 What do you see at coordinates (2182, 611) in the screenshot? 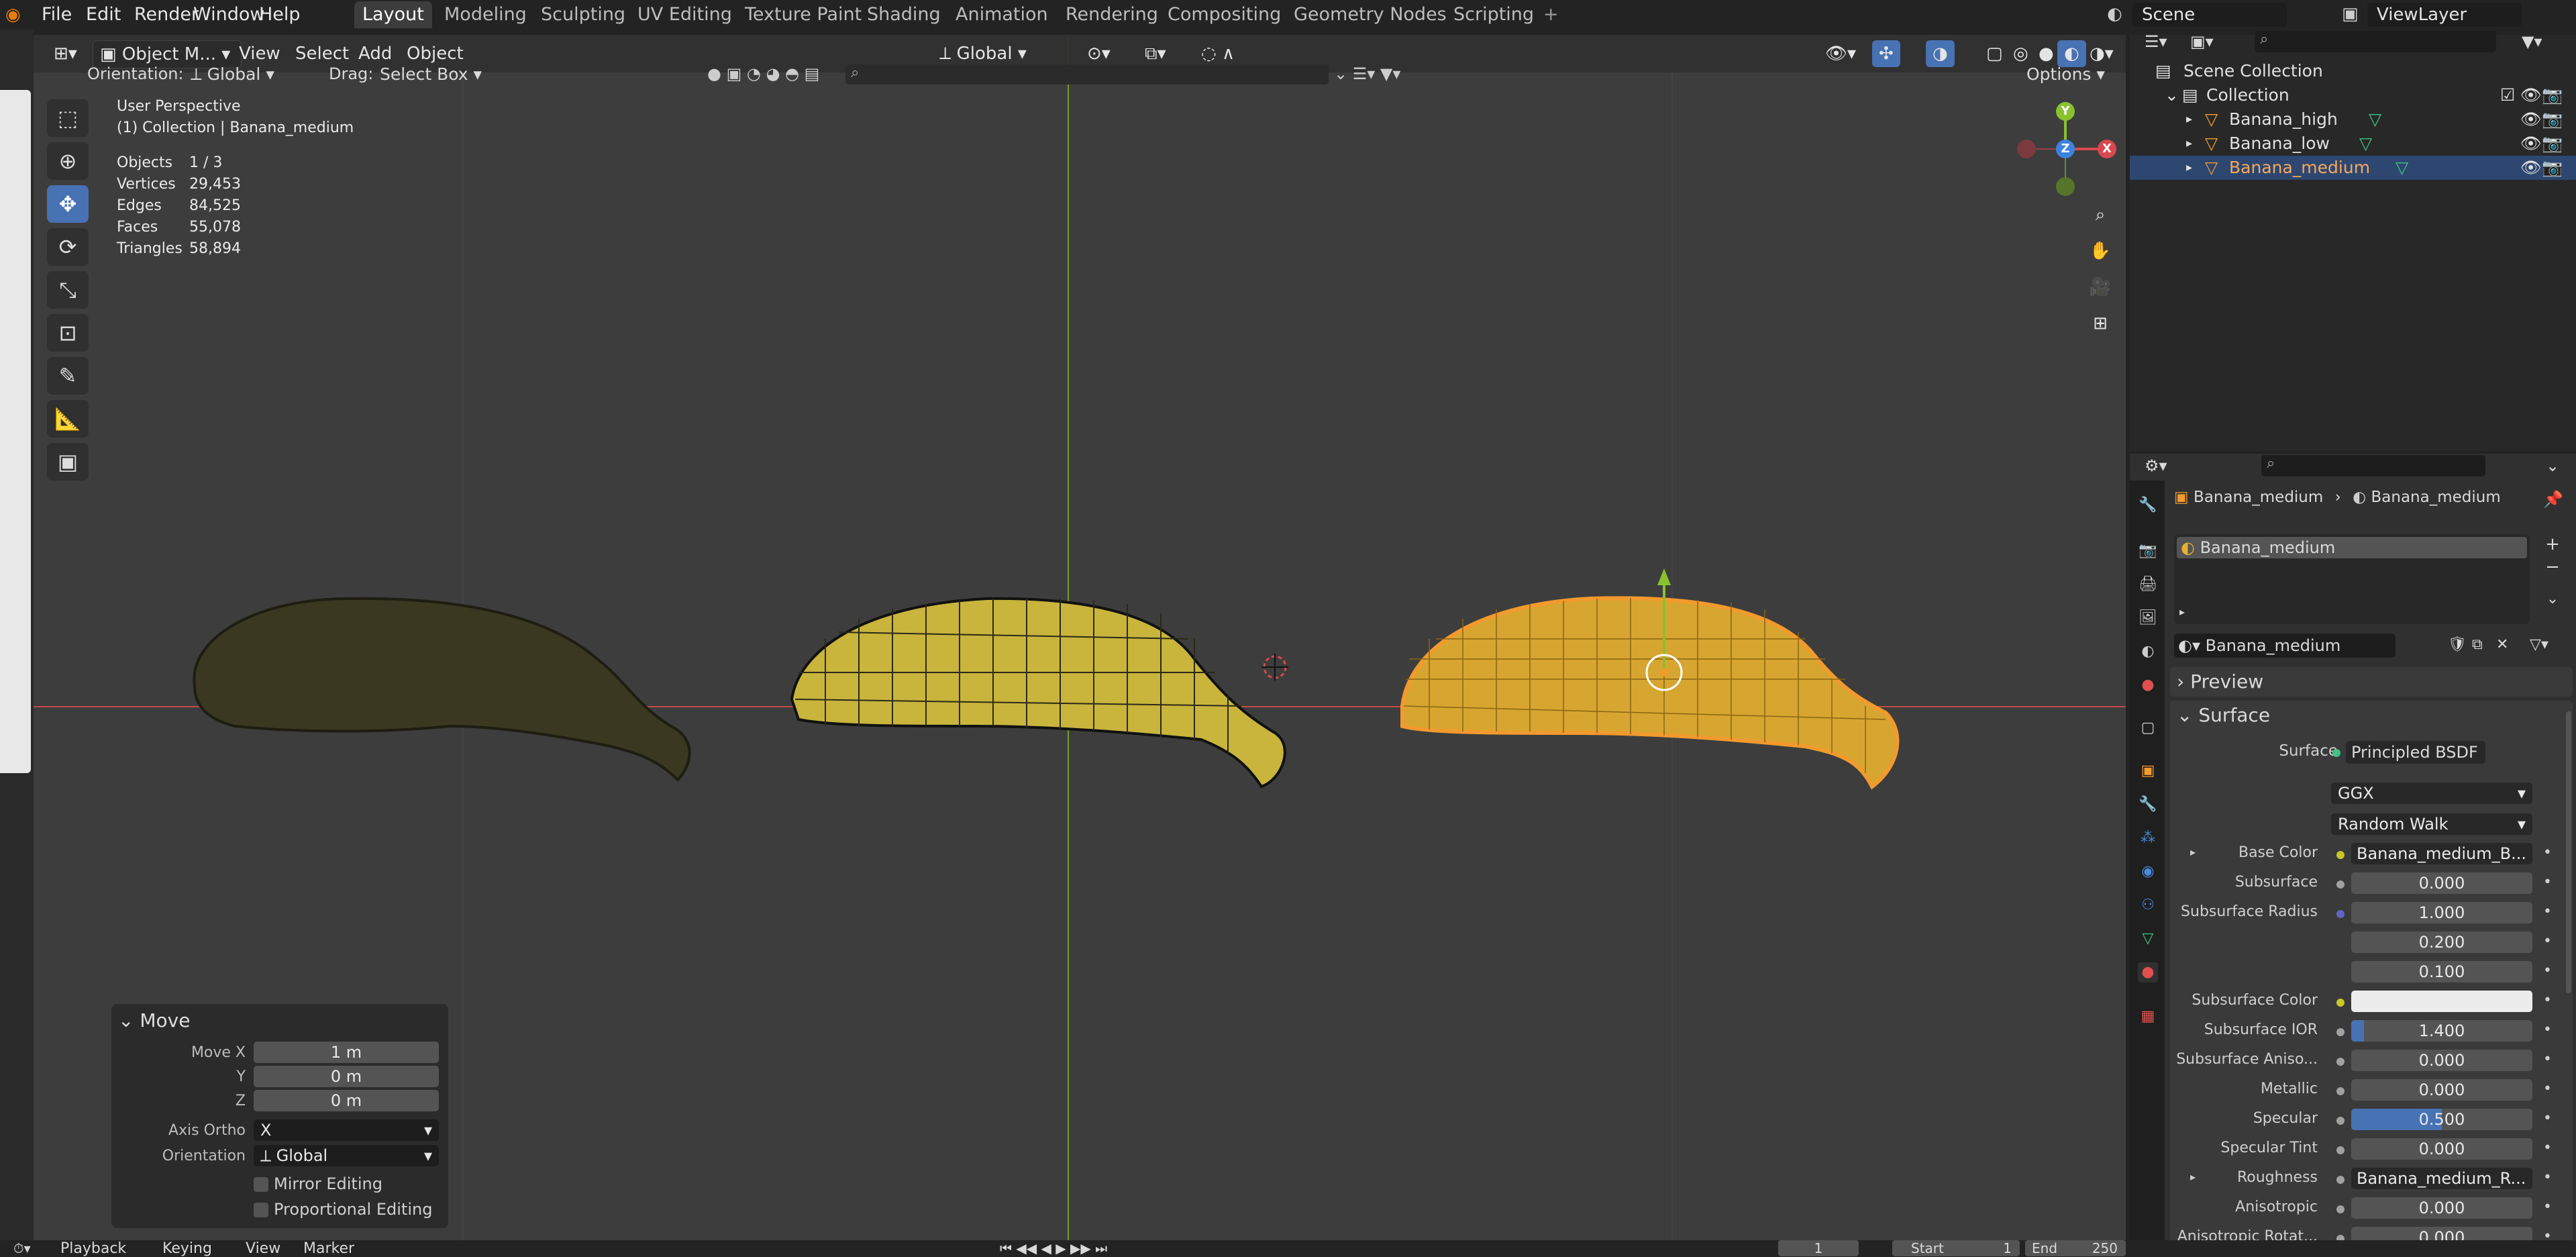
I see `slot-expand-icon: ▸` at bounding box center [2182, 611].